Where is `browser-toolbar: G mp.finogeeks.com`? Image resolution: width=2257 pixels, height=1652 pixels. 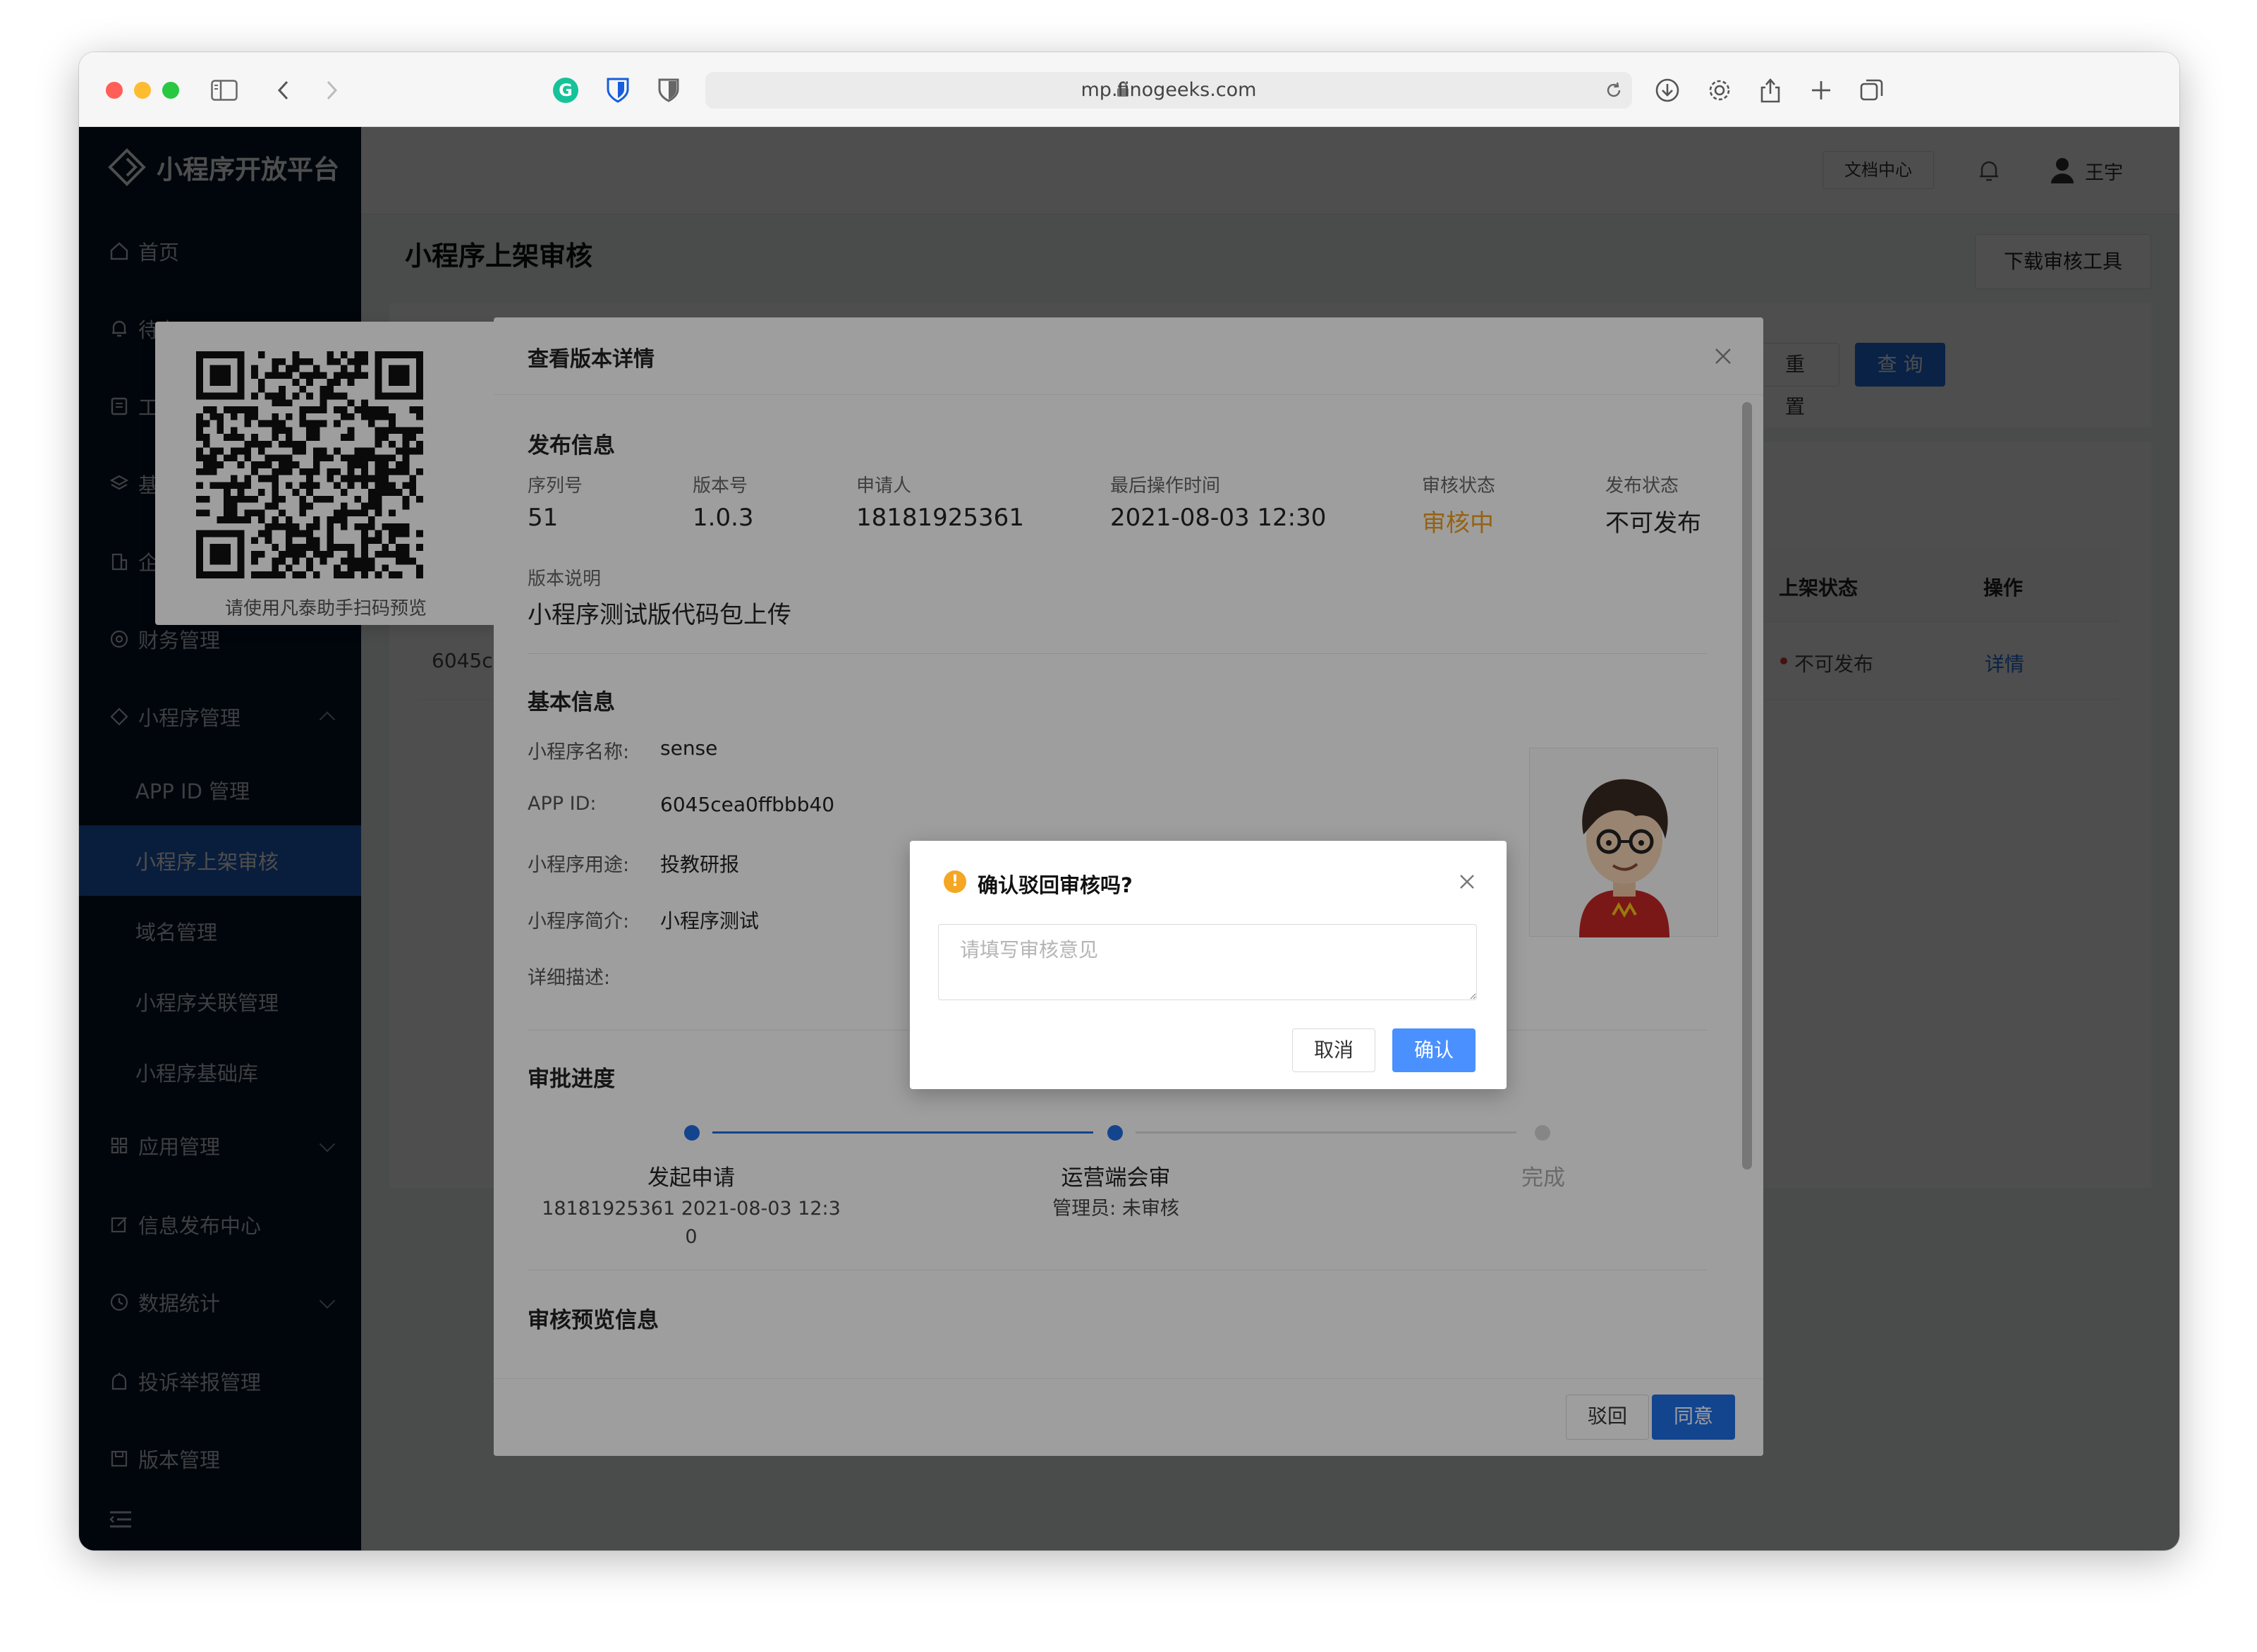
browser-toolbar: G mp.finogeeks.com is located at coordinates (1129, 89).